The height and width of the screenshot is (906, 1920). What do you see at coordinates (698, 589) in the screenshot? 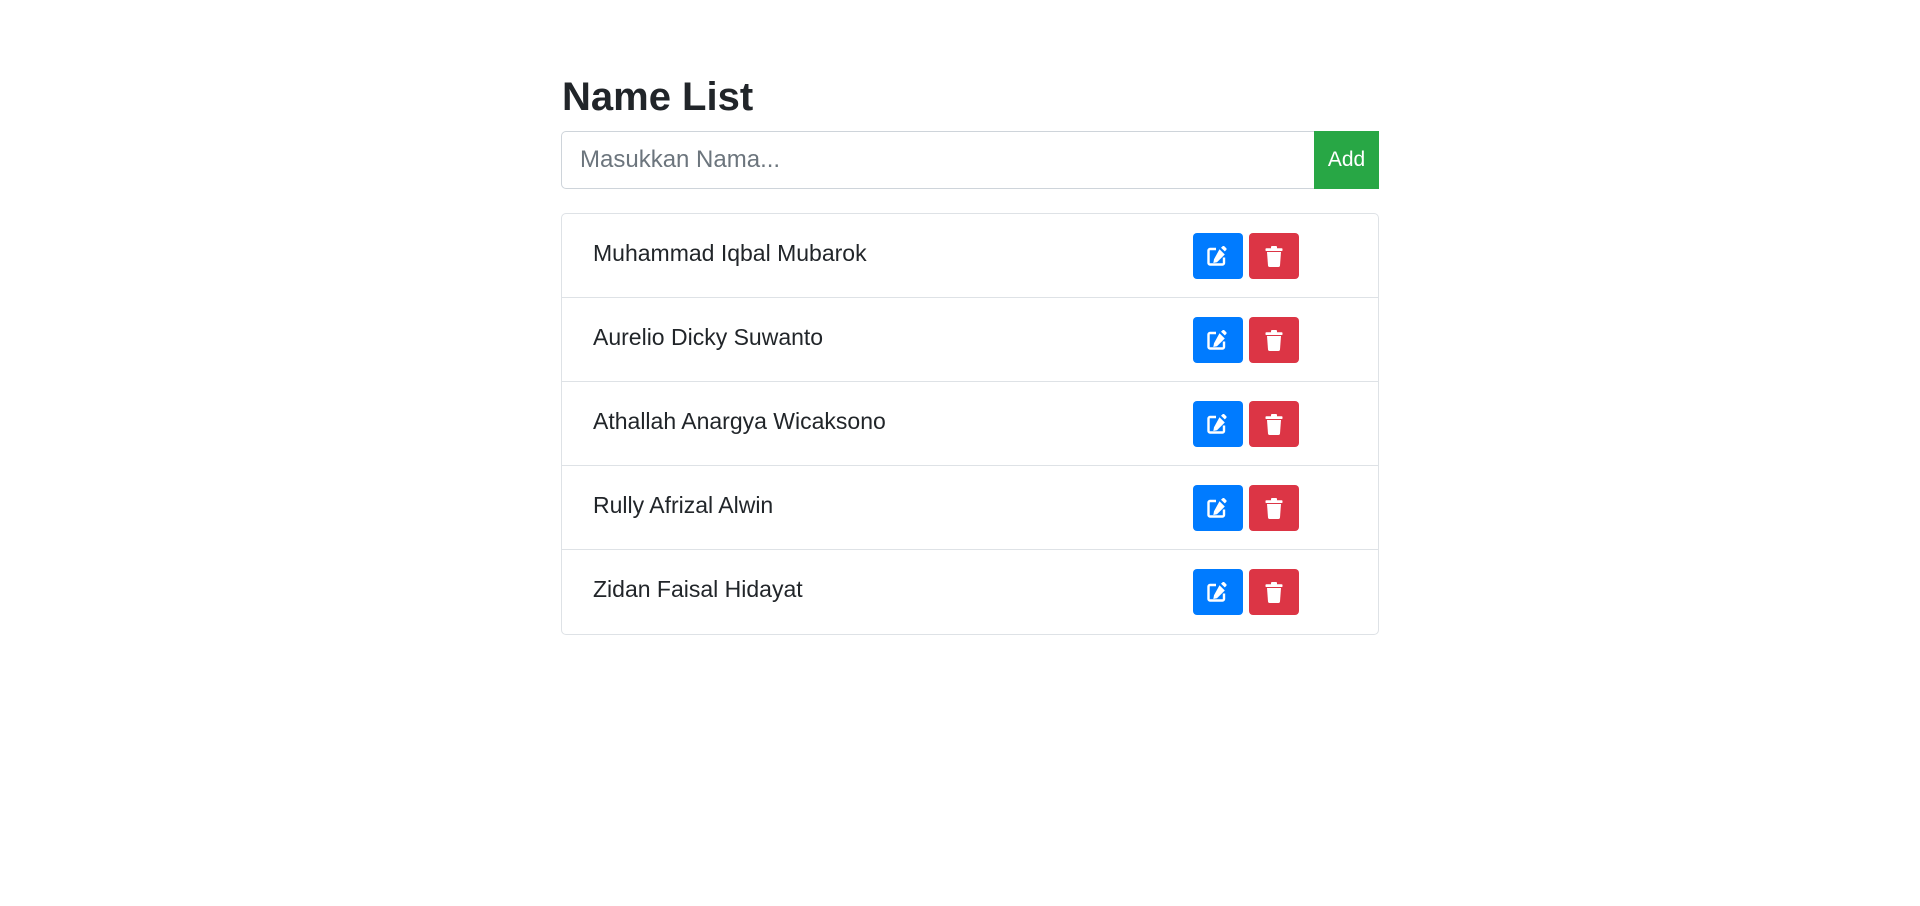
I see `list-item-name: Zidan Faisal Hidayat` at bounding box center [698, 589].